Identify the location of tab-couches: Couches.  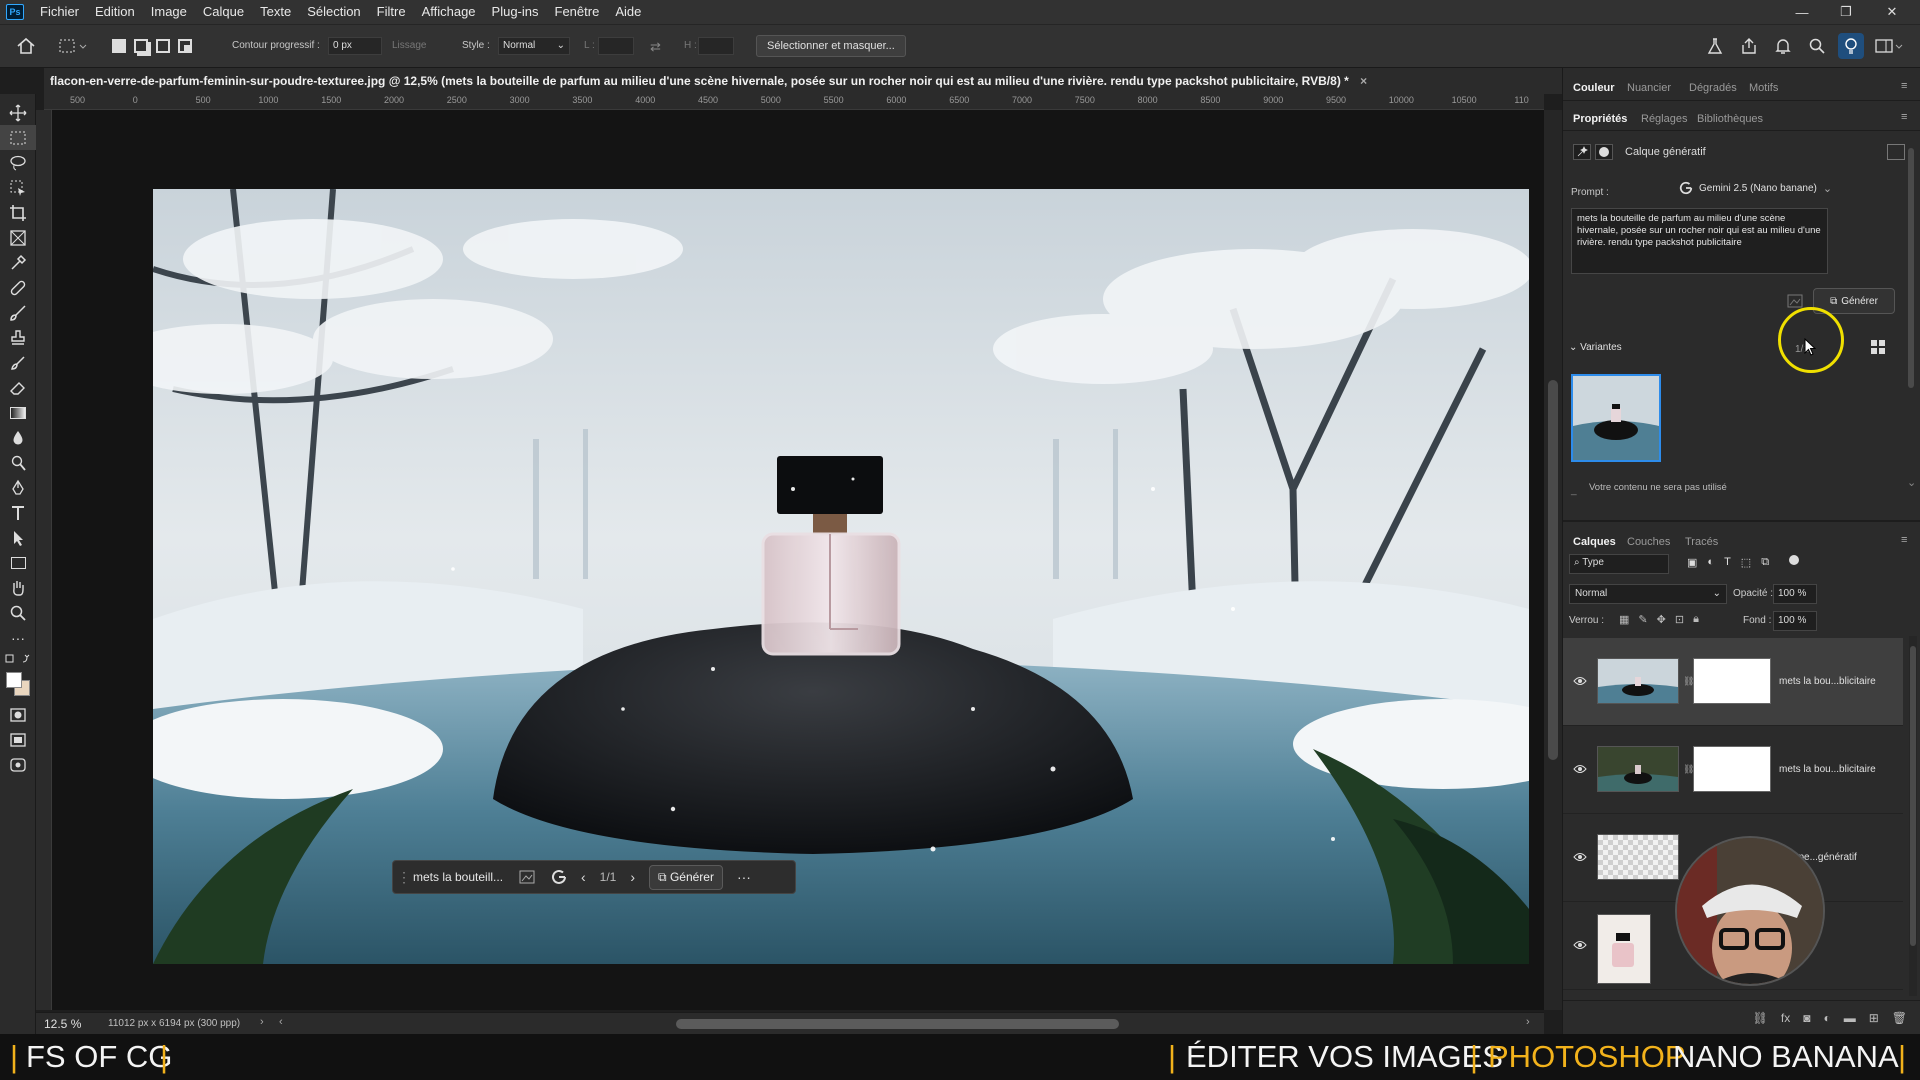
(1648, 542).